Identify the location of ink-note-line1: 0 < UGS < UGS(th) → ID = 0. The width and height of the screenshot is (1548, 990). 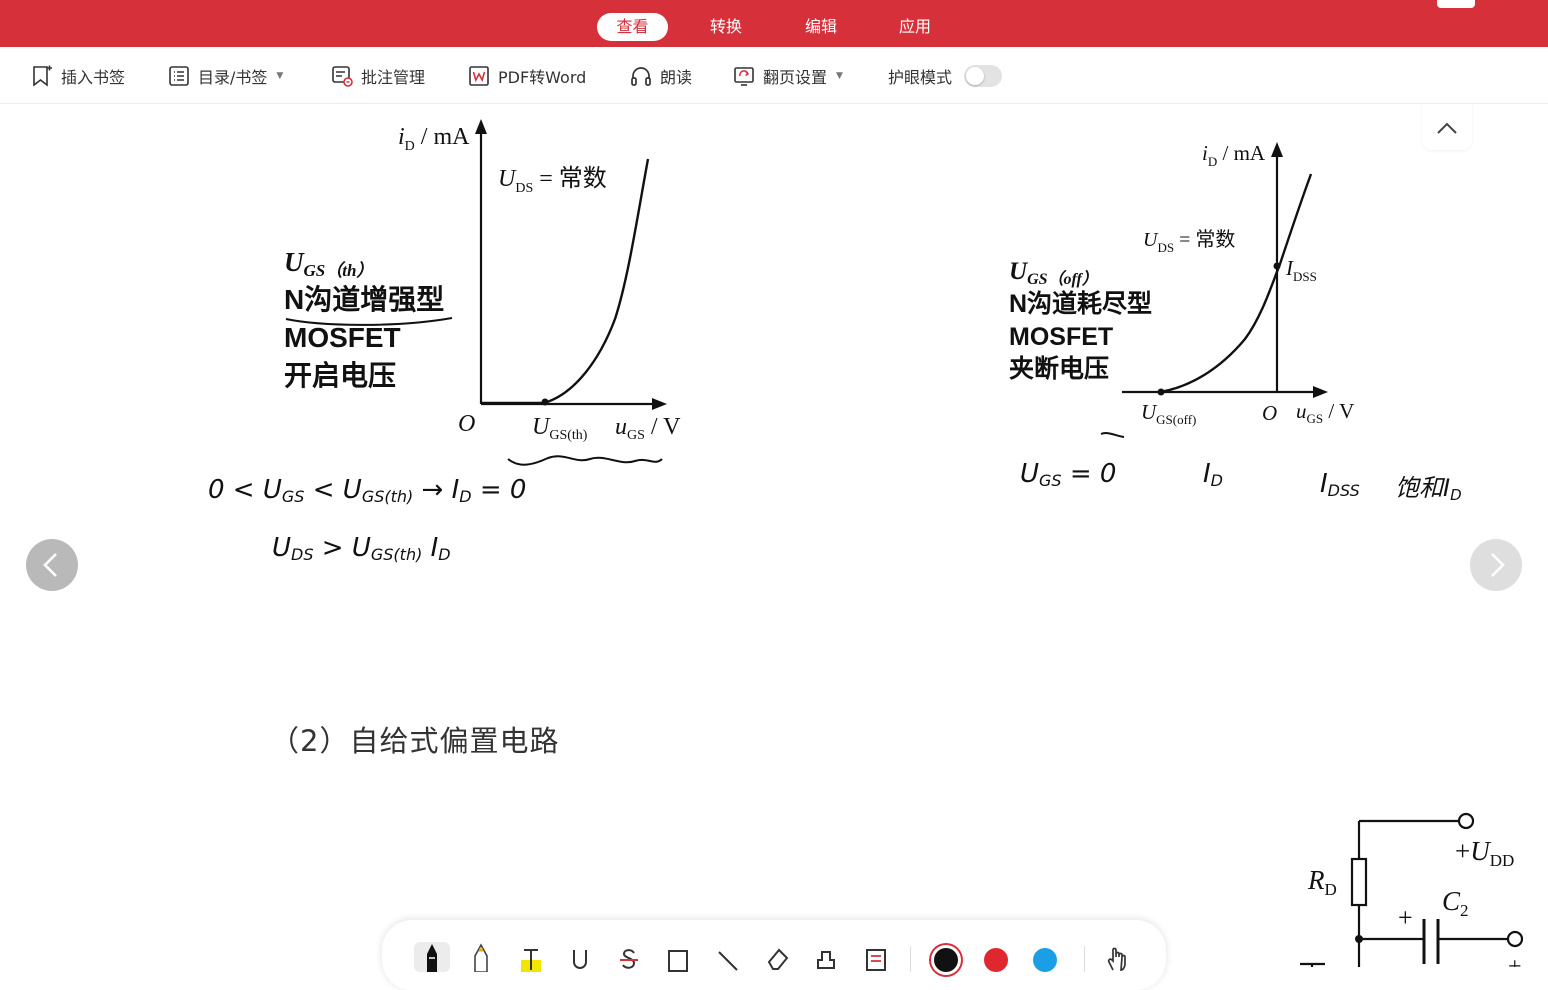
(367, 490).